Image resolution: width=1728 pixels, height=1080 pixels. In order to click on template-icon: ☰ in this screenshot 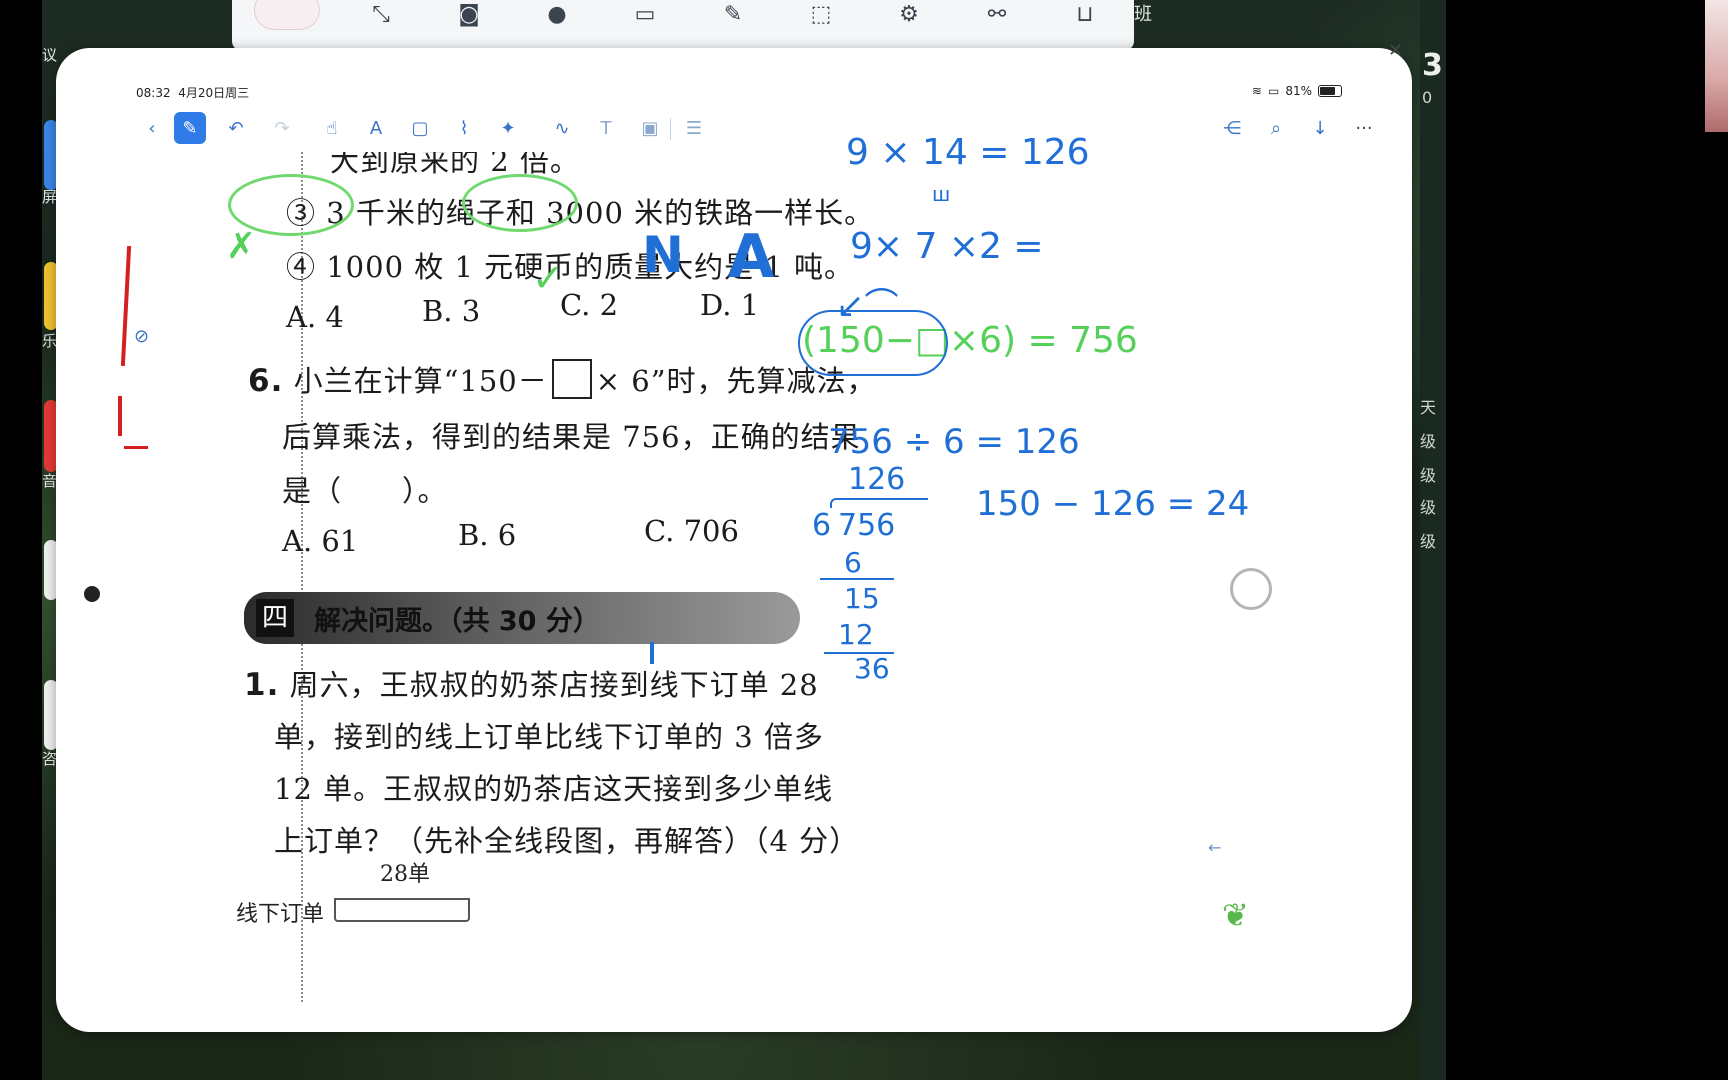, I will do `click(694, 128)`.